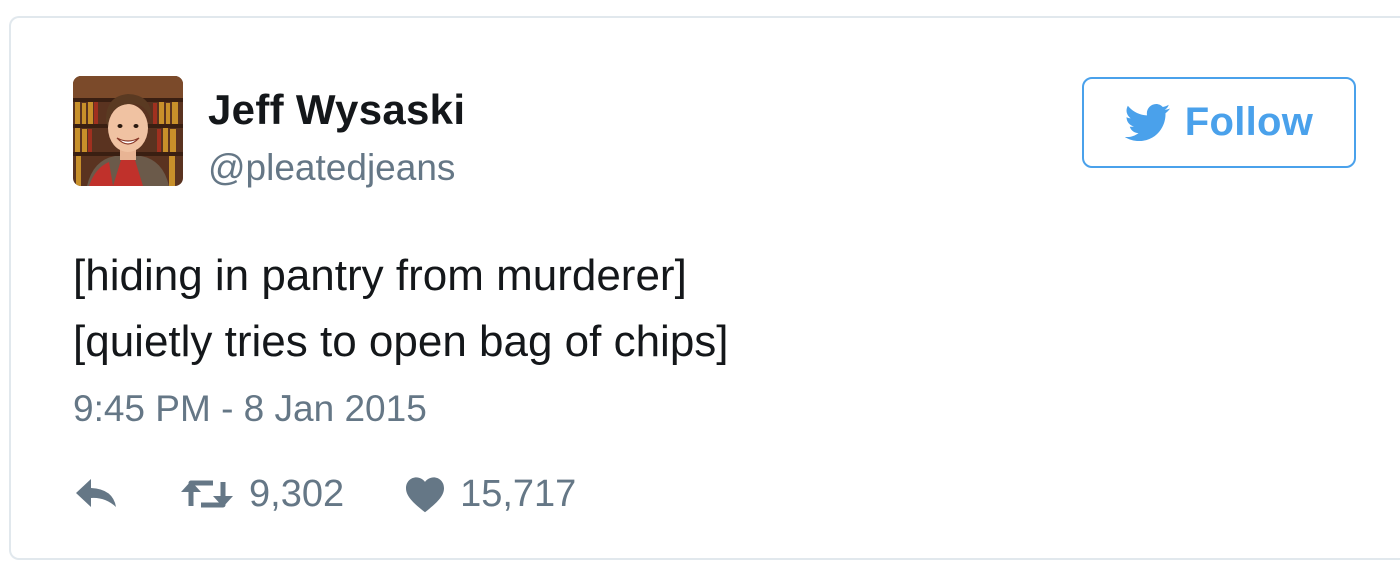  What do you see at coordinates (297, 493) in the screenshot?
I see `retweet-count: 9,302` at bounding box center [297, 493].